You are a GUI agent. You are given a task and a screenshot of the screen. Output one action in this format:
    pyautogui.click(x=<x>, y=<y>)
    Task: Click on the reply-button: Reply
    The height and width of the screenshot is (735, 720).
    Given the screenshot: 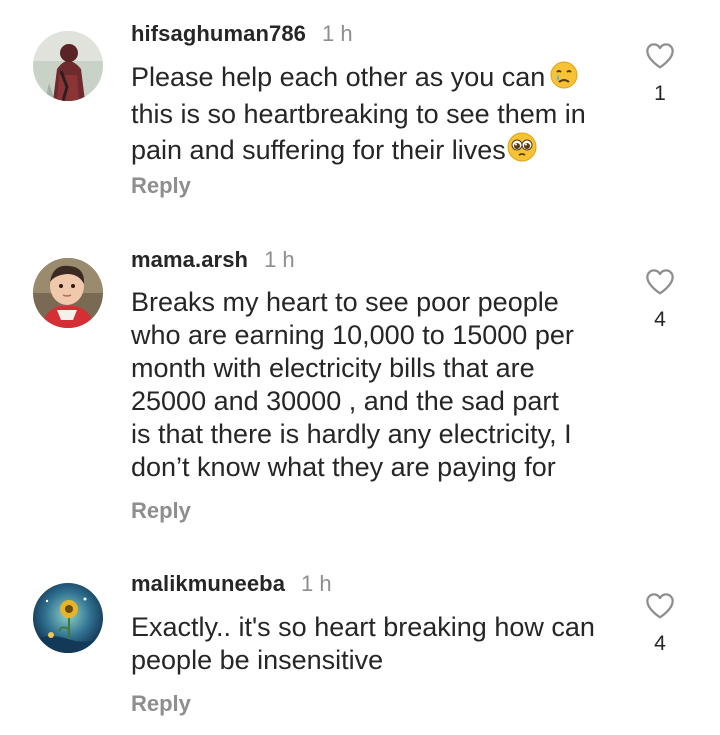 What is the action you would take?
    pyautogui.click(x=161, y=704)
    